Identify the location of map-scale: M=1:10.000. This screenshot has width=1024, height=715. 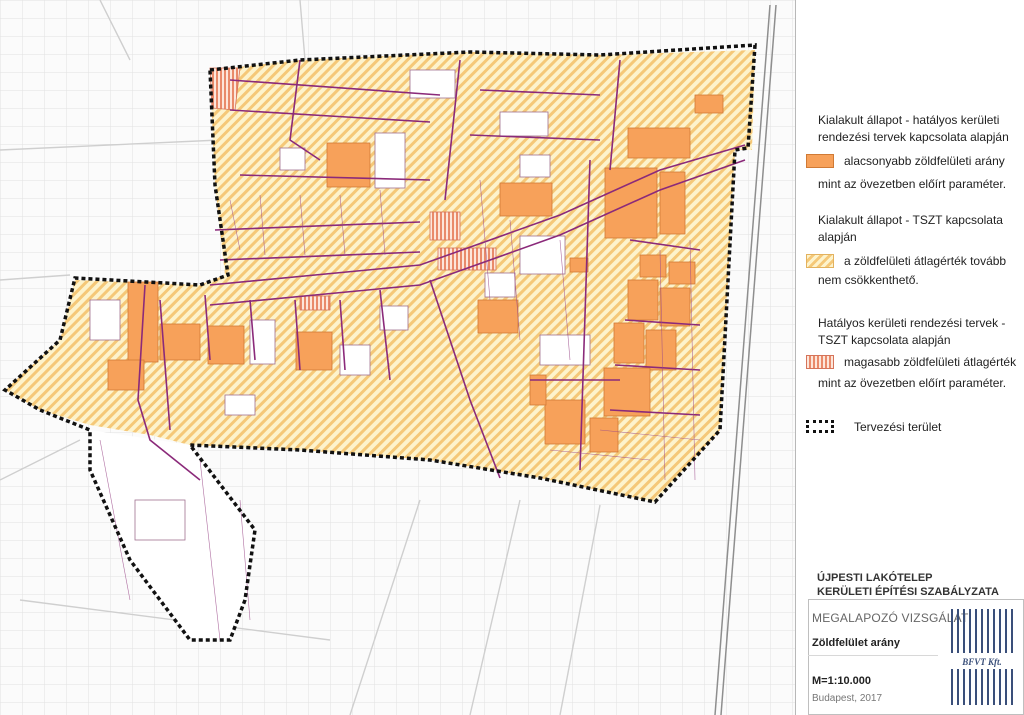
(842, 681).